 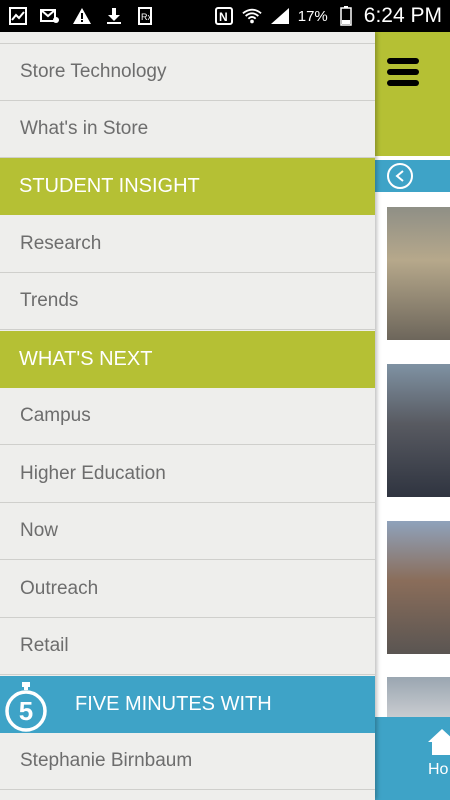 What do you see at coordinates (187, 129) in the screenshot?
I see `drawer-item-whats-in-store: What's in Store` at bounding box center [187, 129].